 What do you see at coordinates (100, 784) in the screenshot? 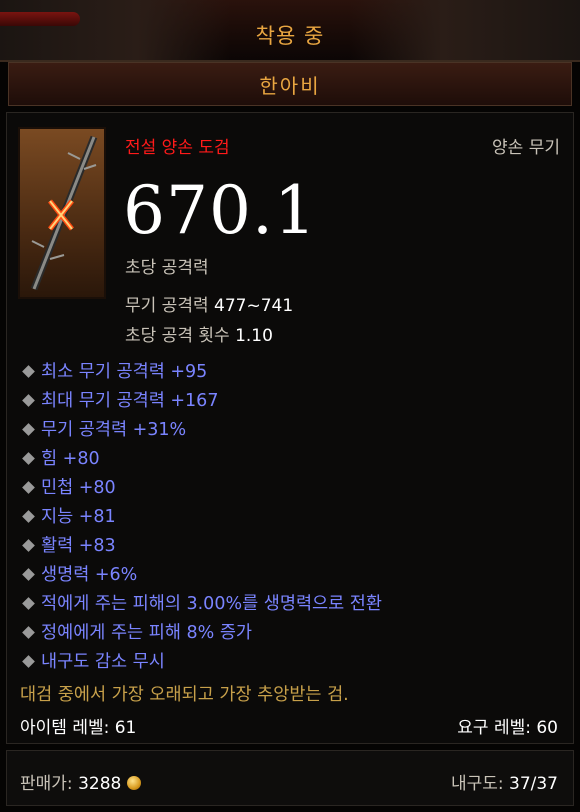
I see `sell-price-value: 3288` at bounding box center [100, 784].